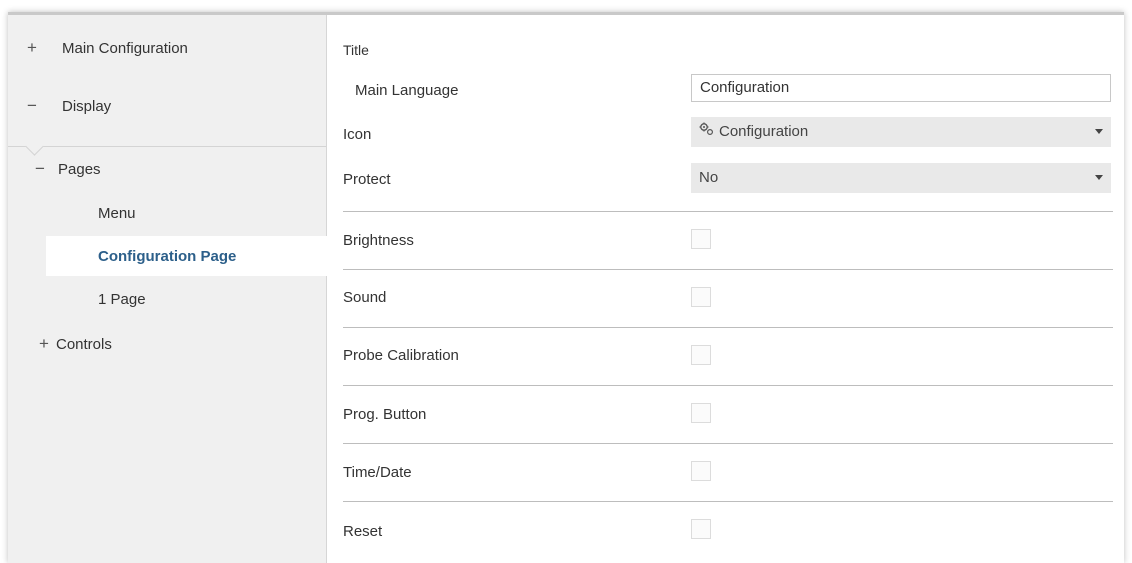 The height and width of the screenshot is (563, 1132). Describe the element at coordinates (125, 48) in the screenshot. I see `sidebar-item-label: Main Configuration` at that location.